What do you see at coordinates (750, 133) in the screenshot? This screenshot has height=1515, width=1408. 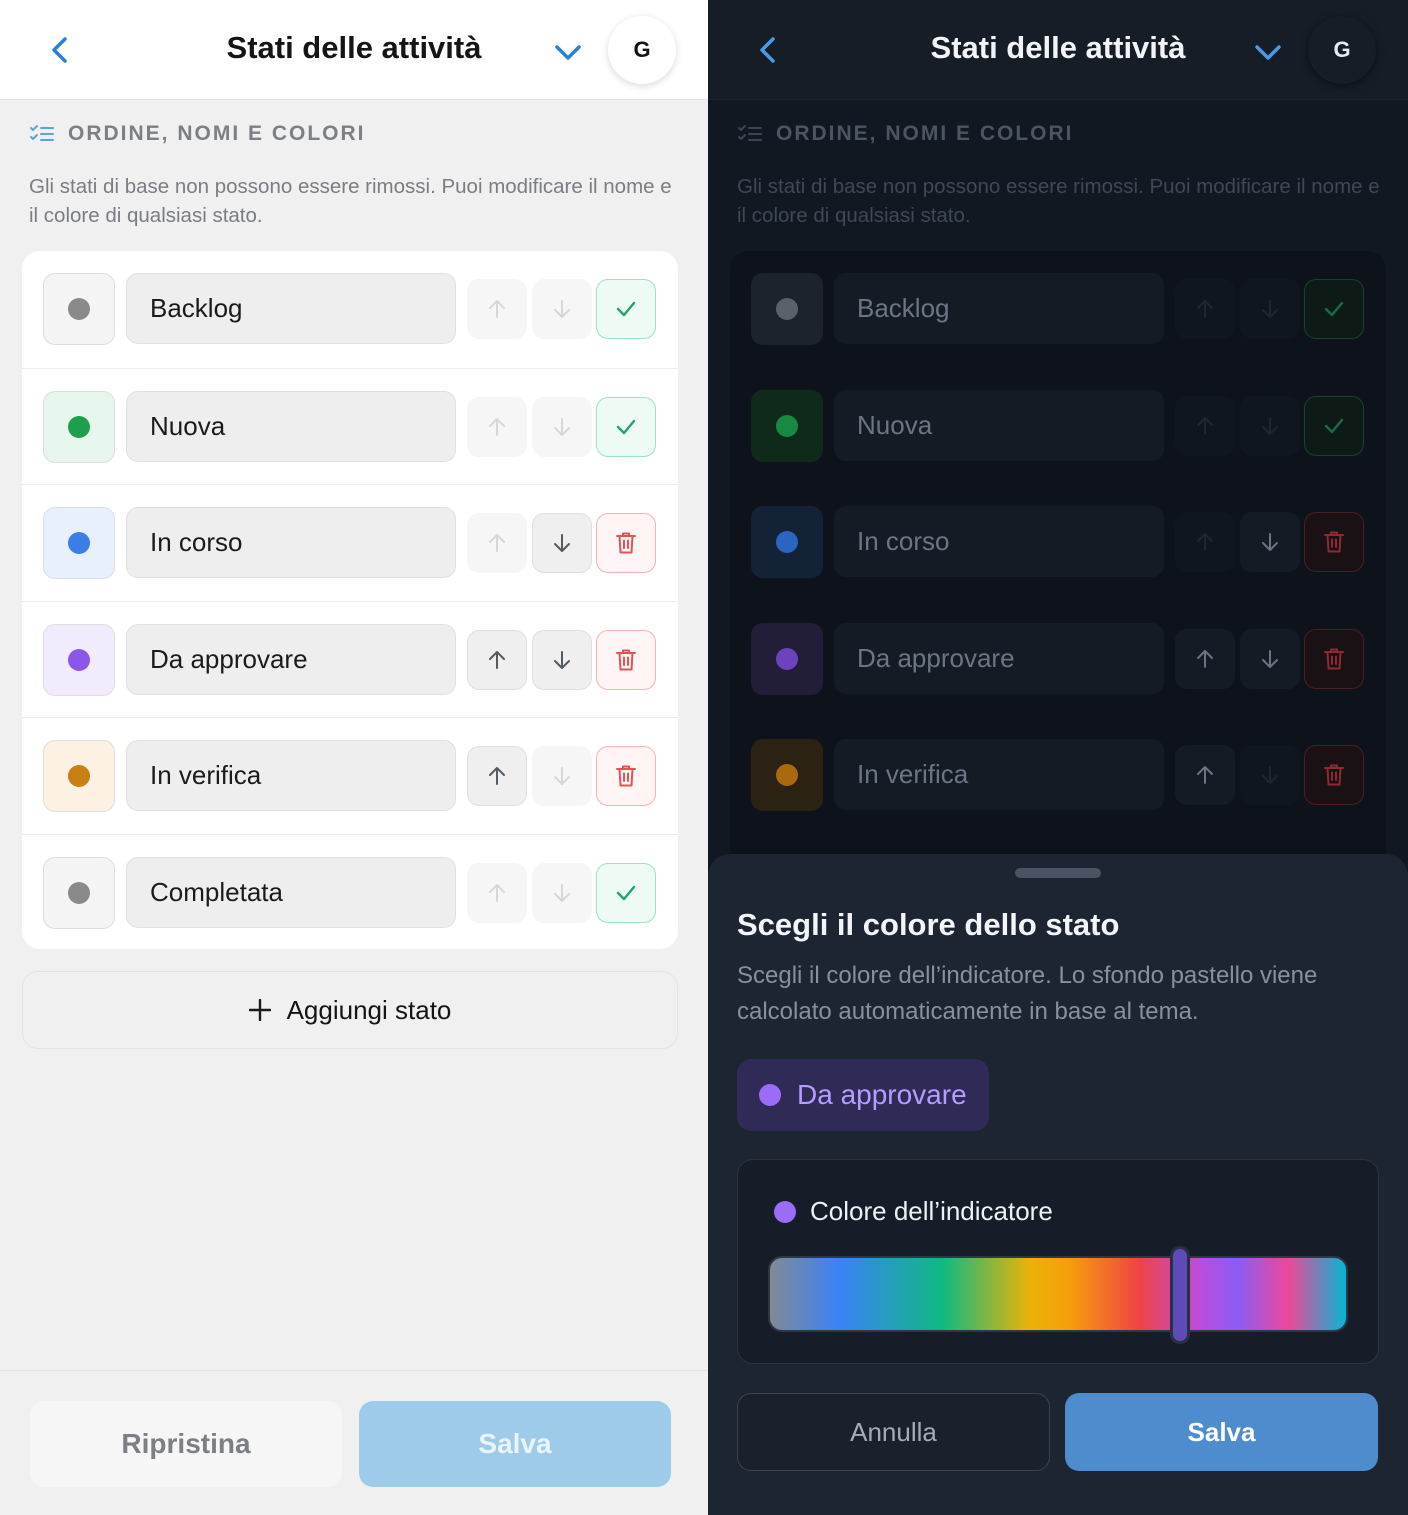 I see `checklist-icon` at bounding box center [750, 133].